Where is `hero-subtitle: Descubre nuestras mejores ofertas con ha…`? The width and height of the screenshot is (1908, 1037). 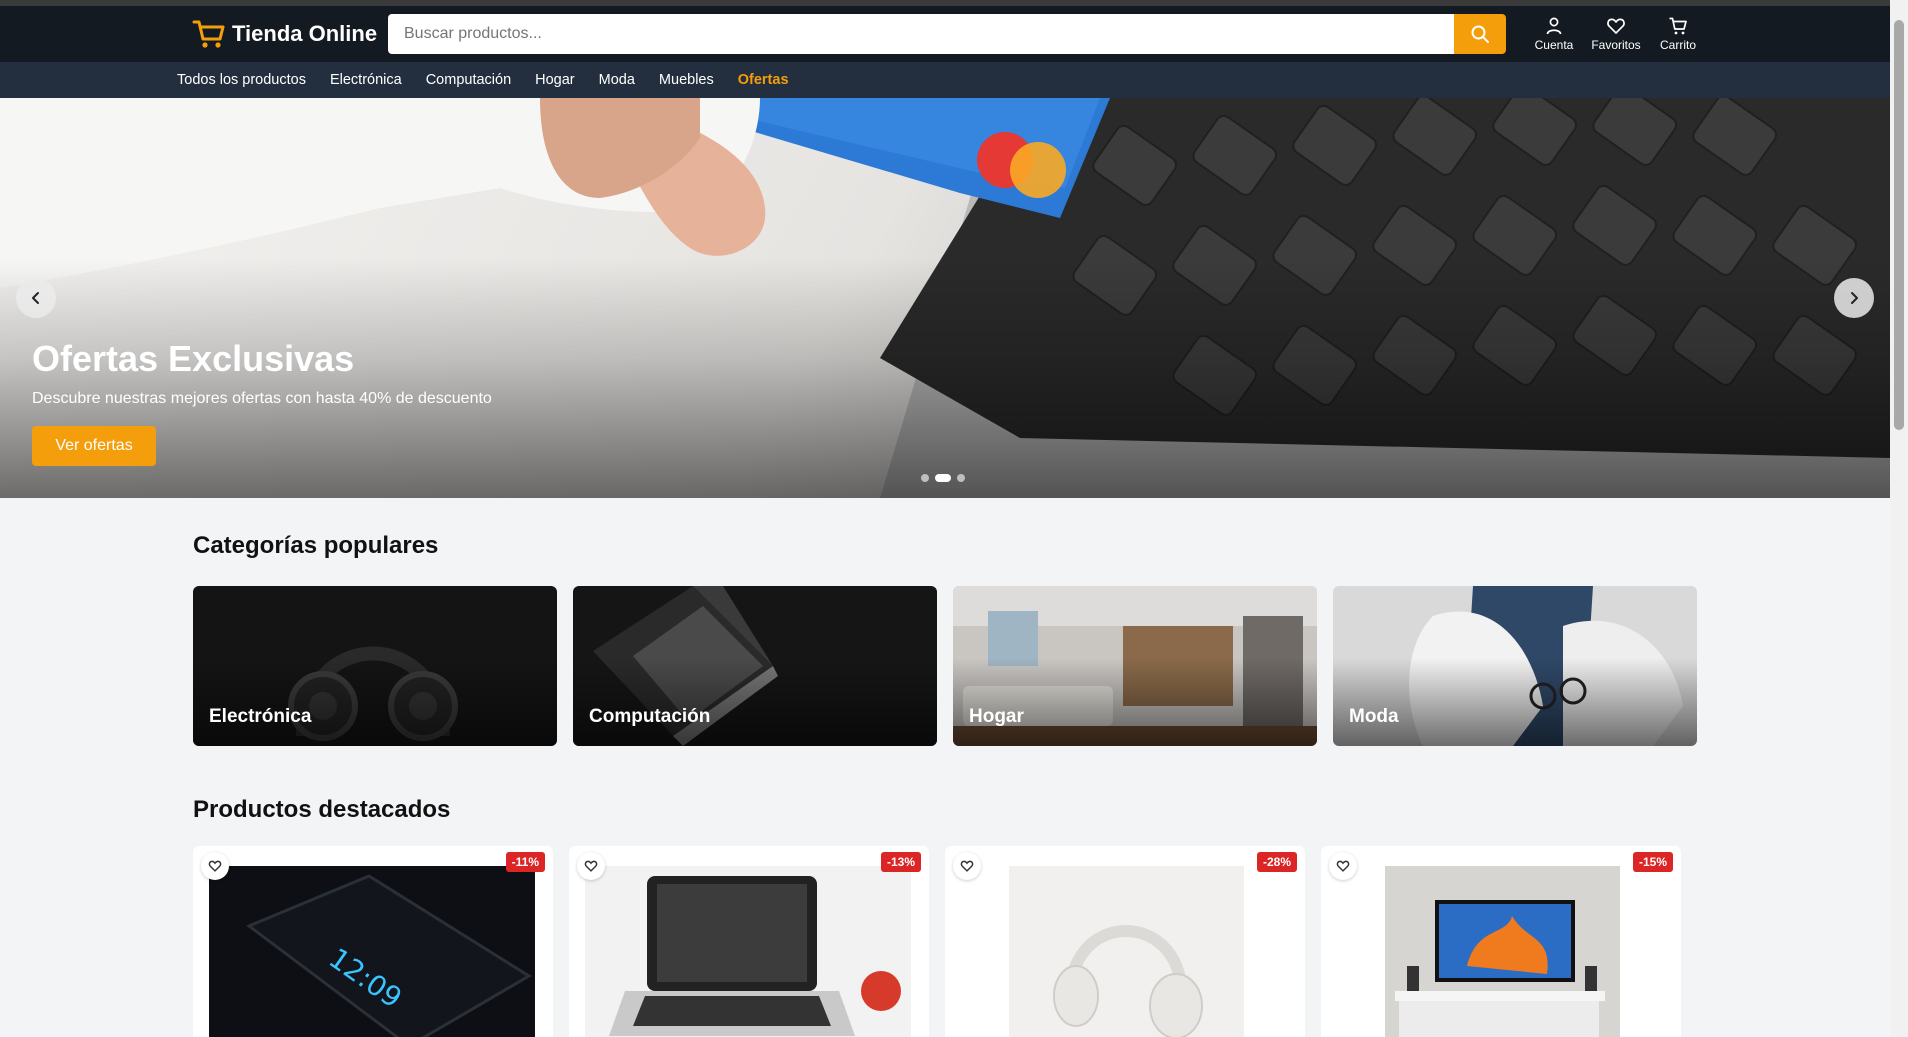
hero-subtitle: Descubre nuestras mejores ofertas con ha… is located at coordinates (262, 398).